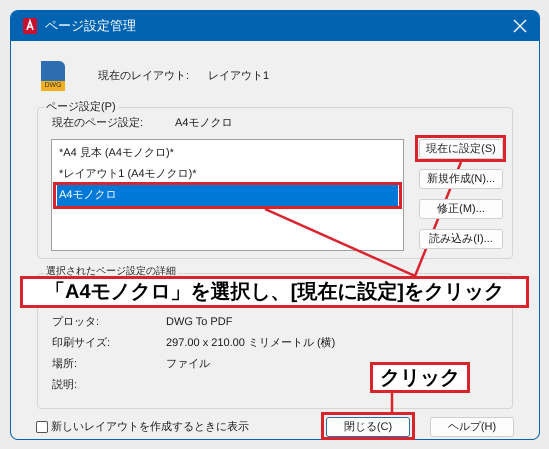  Describe the element at coordinates (420, 377) in the screenshot. I see `callout-label: クリック` at that location.